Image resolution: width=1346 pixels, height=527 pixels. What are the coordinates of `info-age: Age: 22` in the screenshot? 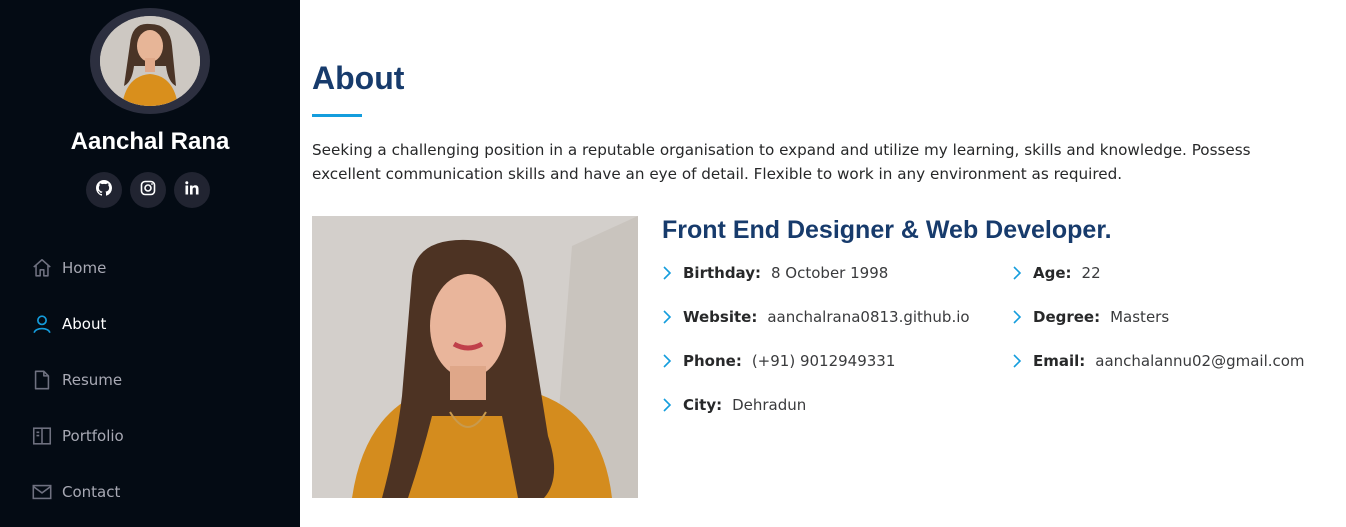 It's located at (1056, 273).